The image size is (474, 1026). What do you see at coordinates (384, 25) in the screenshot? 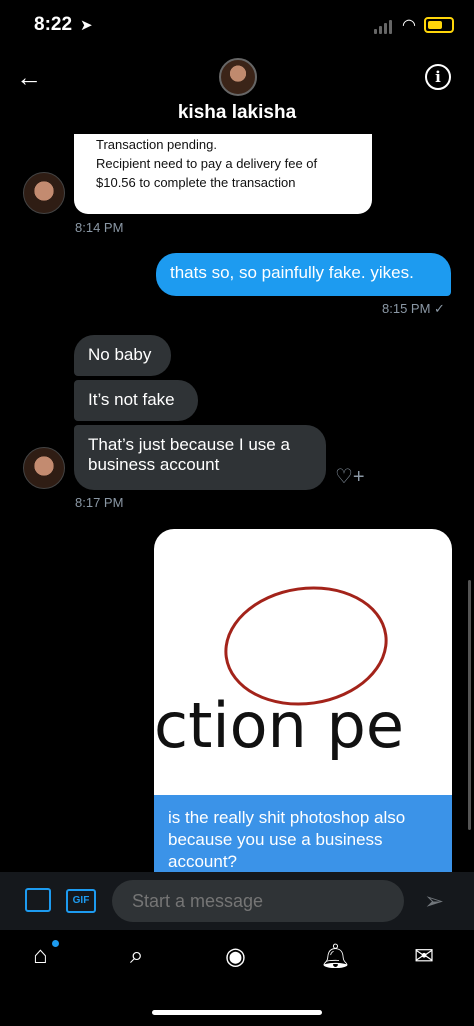
I see `signal-icon` at bounding box center [384, 25].